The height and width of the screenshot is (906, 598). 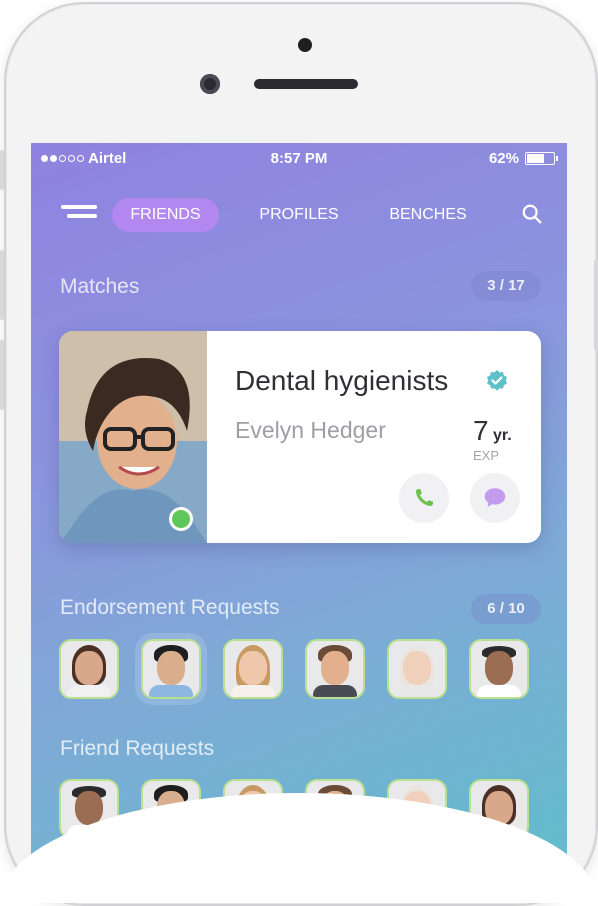 What do you see at coordinates (305, 45) in the screenshot?
I see `proximity-sensor` at bounding box center [305, 45].